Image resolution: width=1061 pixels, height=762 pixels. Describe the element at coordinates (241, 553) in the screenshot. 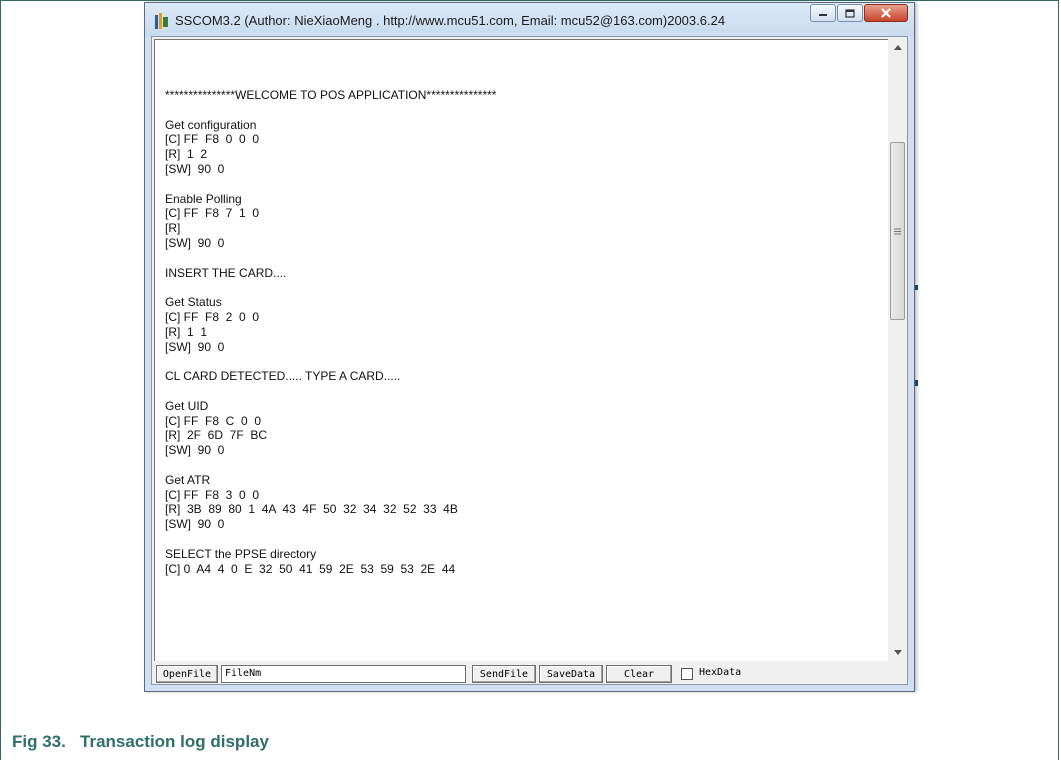

I see `log-line: SELECT the PPSE directory` at that location.